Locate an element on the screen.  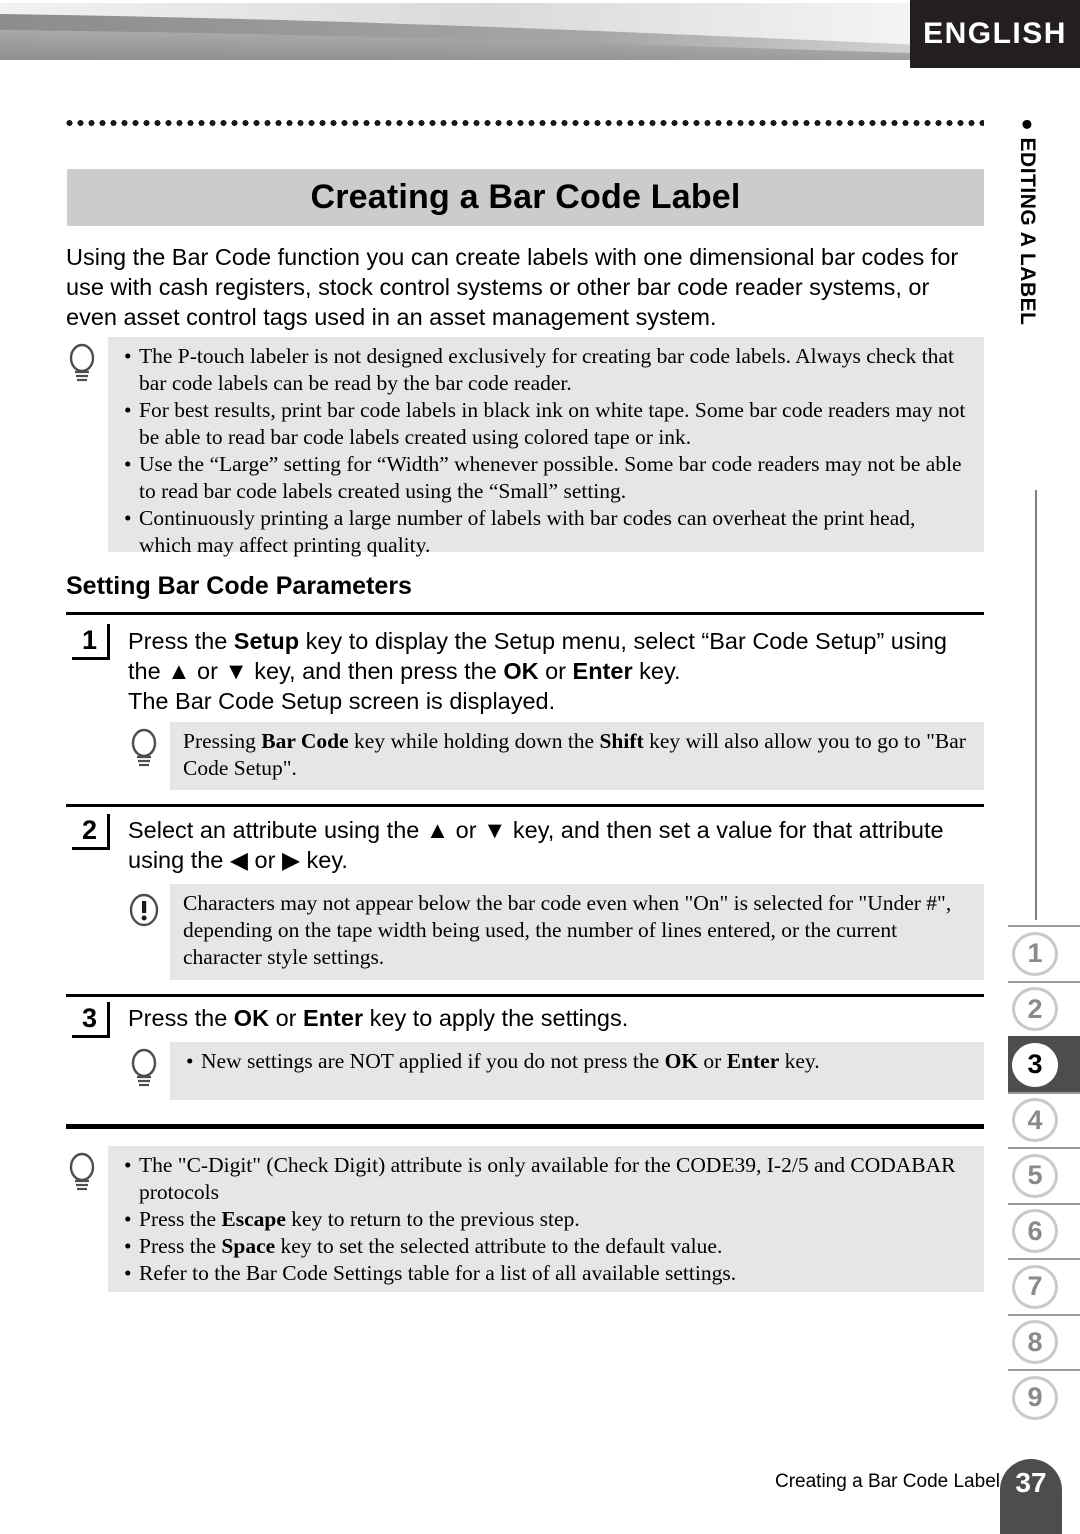
note-step3-c: key. is located at coordinates (799, 1061).